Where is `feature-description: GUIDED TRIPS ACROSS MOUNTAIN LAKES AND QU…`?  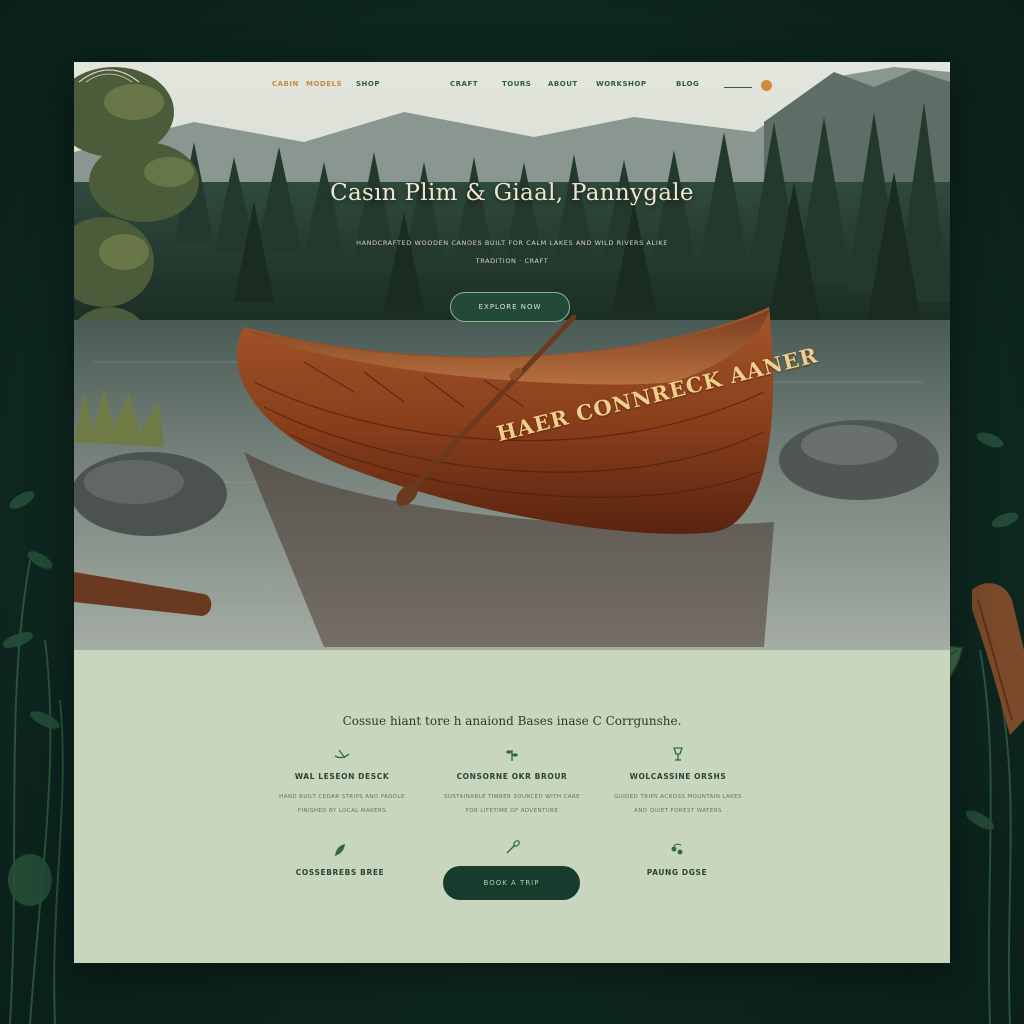 feature-description: GUIDED TRIPS ACROSS MOUNTAIN LAKES AND QU… is located at coordinates (678, 804).